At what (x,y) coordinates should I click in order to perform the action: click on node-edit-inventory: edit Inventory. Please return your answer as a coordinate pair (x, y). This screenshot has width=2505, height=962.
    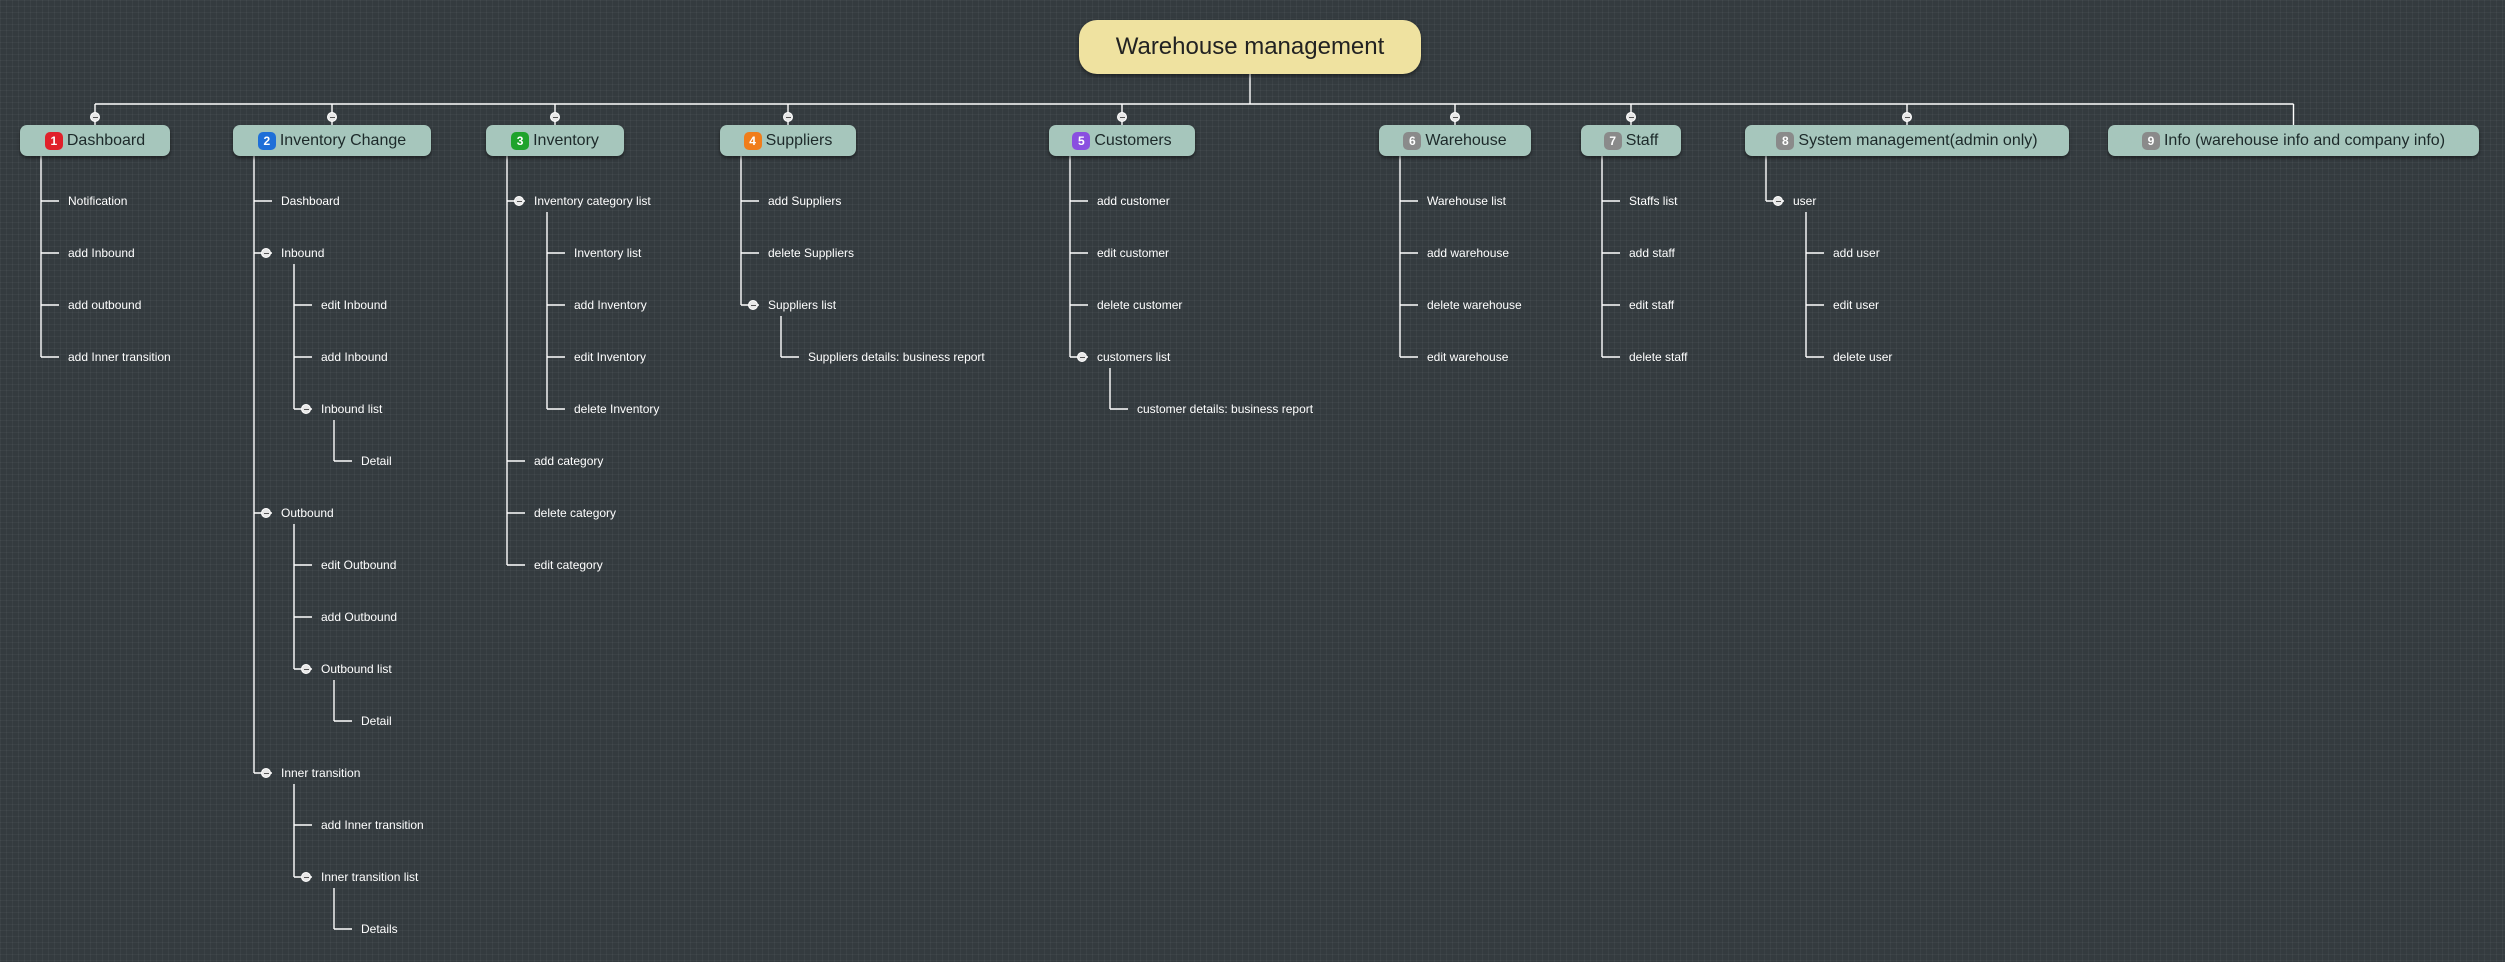
    Looking at the image, I should click on (610, 357).